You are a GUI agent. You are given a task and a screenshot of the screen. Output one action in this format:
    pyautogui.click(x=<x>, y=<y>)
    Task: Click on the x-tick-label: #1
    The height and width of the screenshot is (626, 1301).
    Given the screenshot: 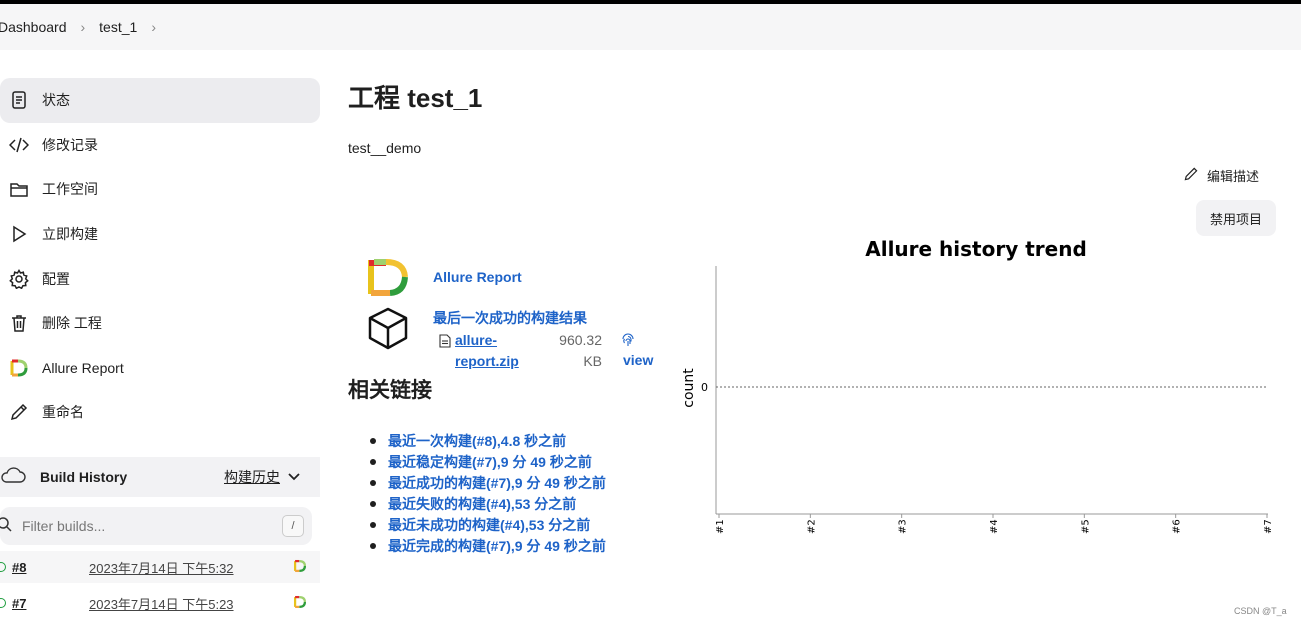 What is the action you would take?
    pyautogui.click(x=720, y=526)
    